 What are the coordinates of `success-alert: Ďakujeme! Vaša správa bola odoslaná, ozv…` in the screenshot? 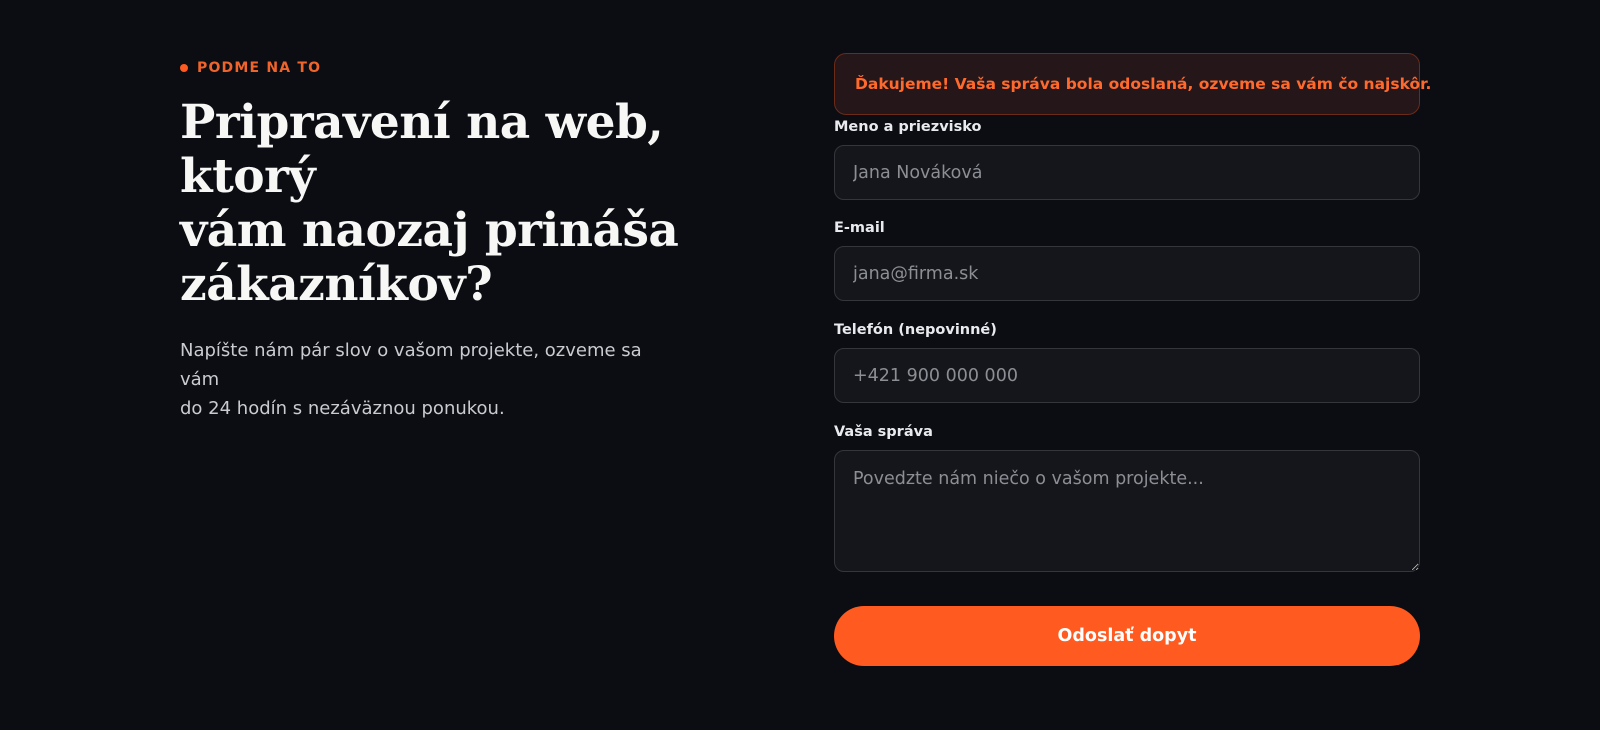 It's located at (1132, 84).